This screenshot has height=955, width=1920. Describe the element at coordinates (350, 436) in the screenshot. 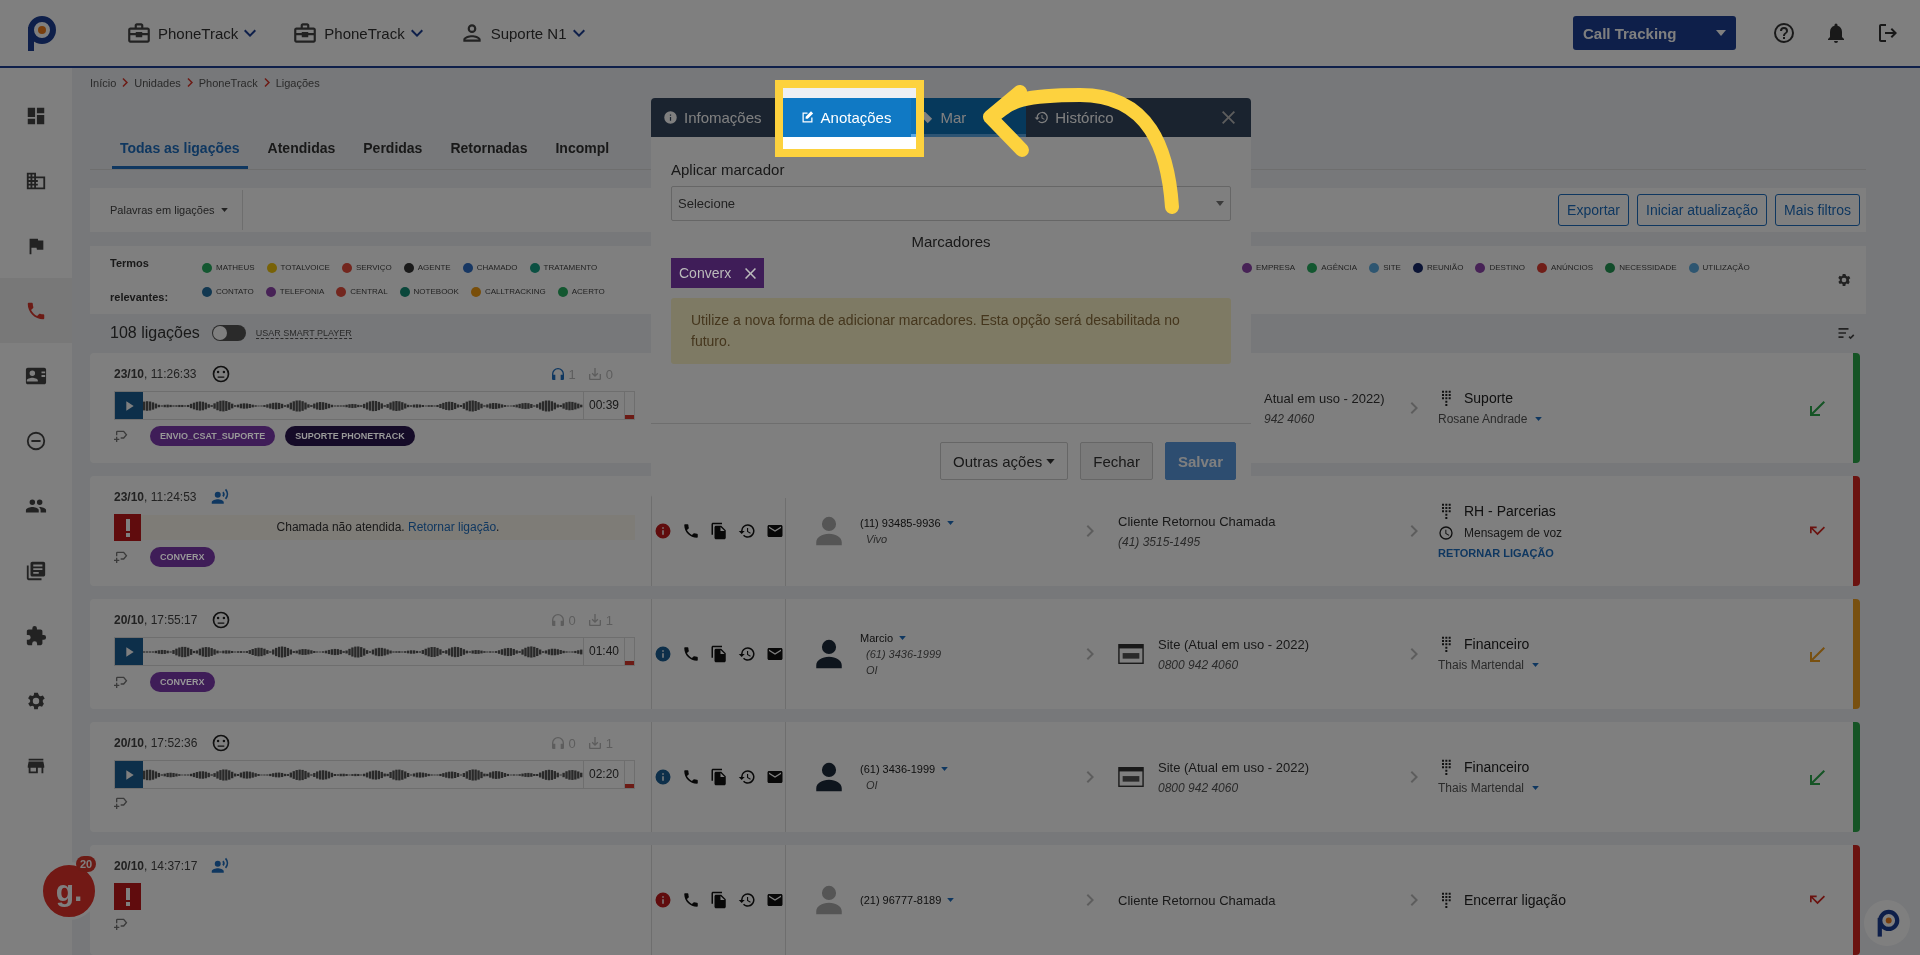

I see `tag: SUPORTE PHONETRACK` at that location.